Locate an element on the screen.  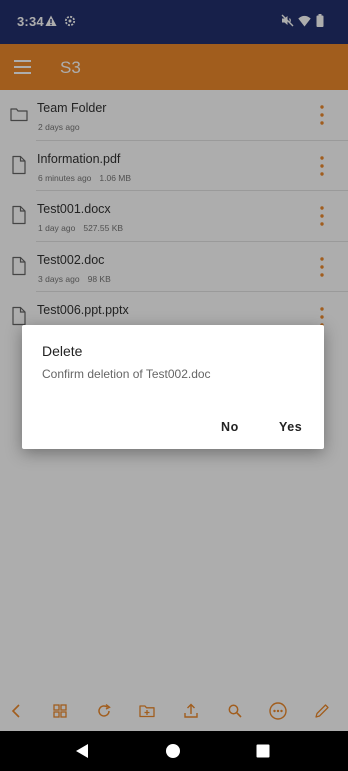
nav-recents-icon is located at coordinates (263, 753).